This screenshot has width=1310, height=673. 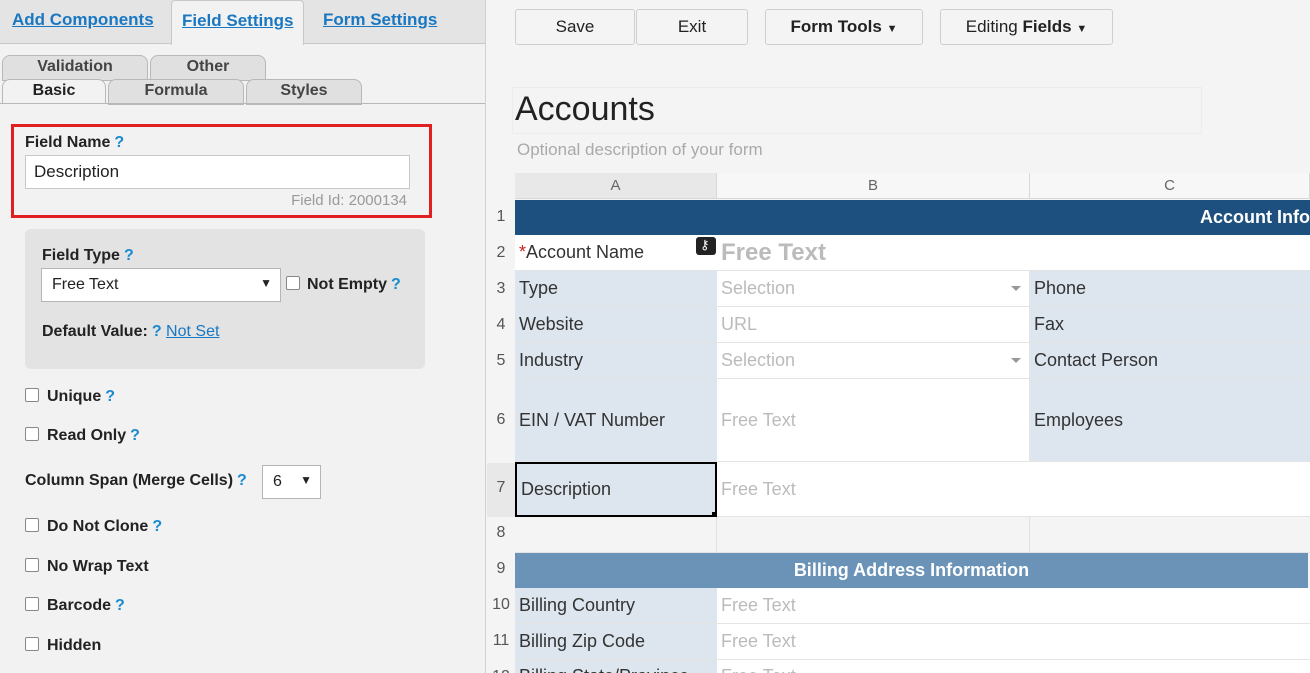 What do you see at coordinates (501, 568) in the screenshot?
I see `row-number: 9` at bounding box center [501, 568].